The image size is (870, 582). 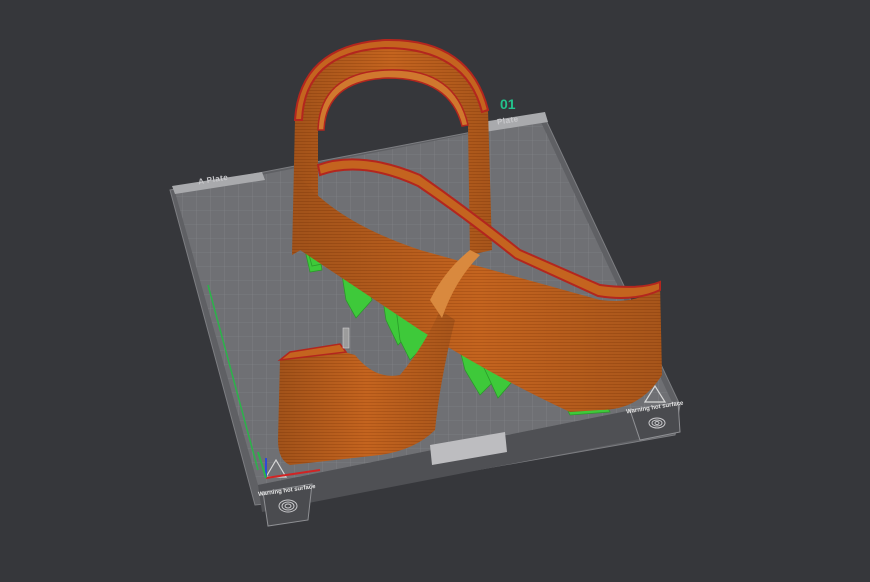 What do you see at coordinates (508, 104) in the screenshot?
I see `plate-number-label: 01` at bounding box center [508, 104].